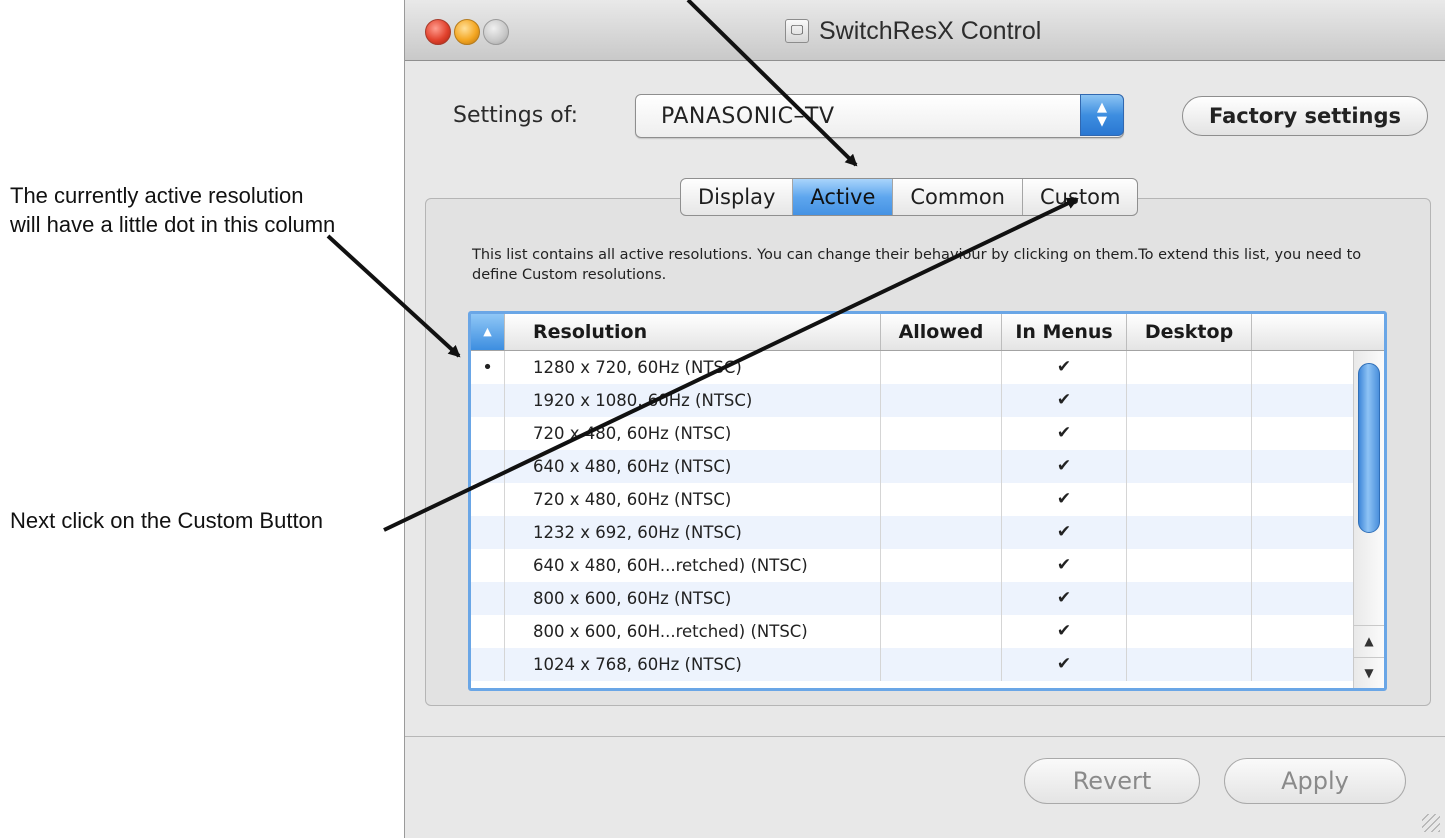 The image size is (1445, 838). Describe the element at coordinates (913, 31) in the screenshot. I see `window-title: 🖵 SwitchResX Control` at that location.